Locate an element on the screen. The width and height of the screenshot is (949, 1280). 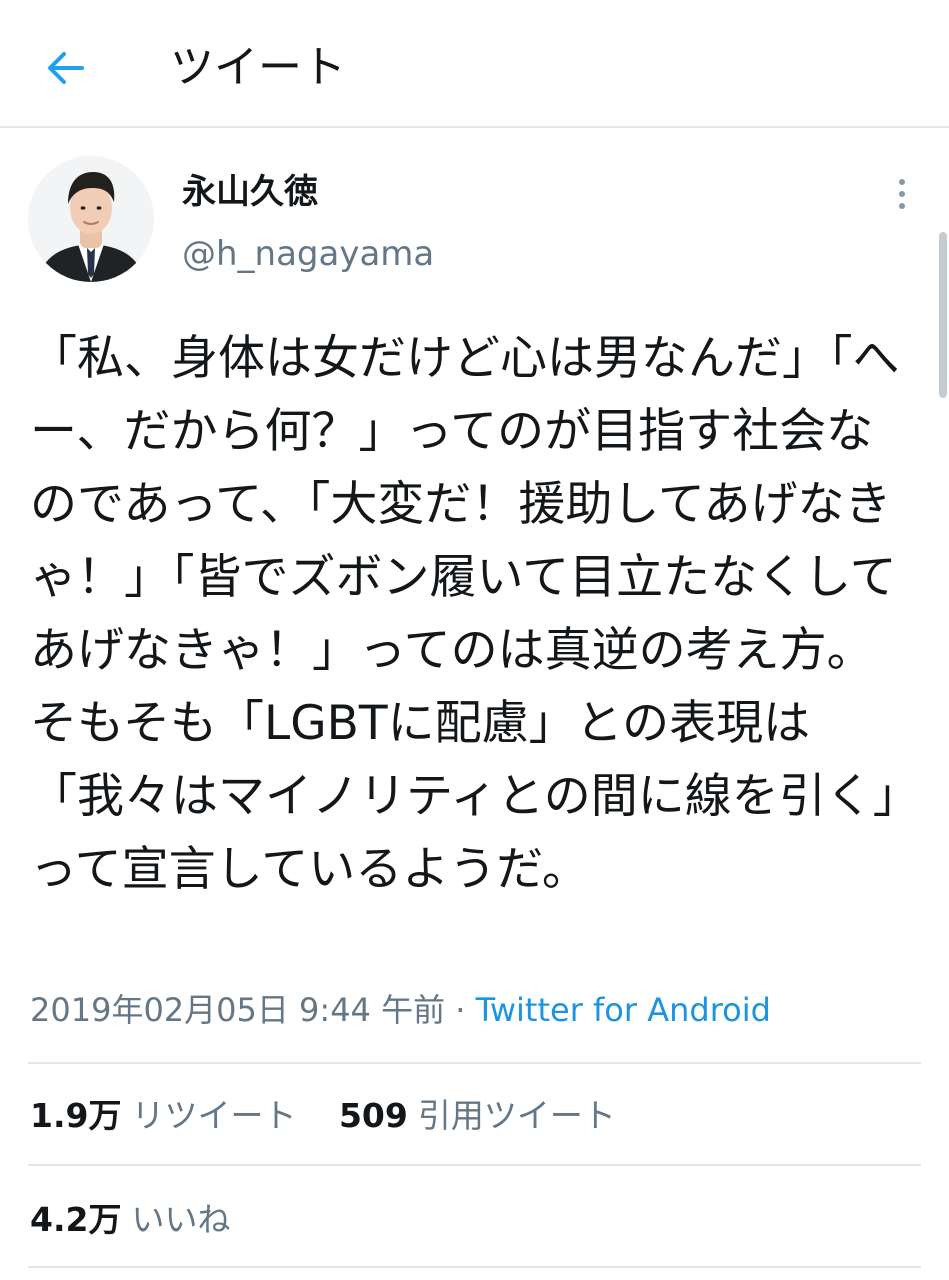
likes-stat: 4.2万 いいね is located at coordinates (130, 1220).